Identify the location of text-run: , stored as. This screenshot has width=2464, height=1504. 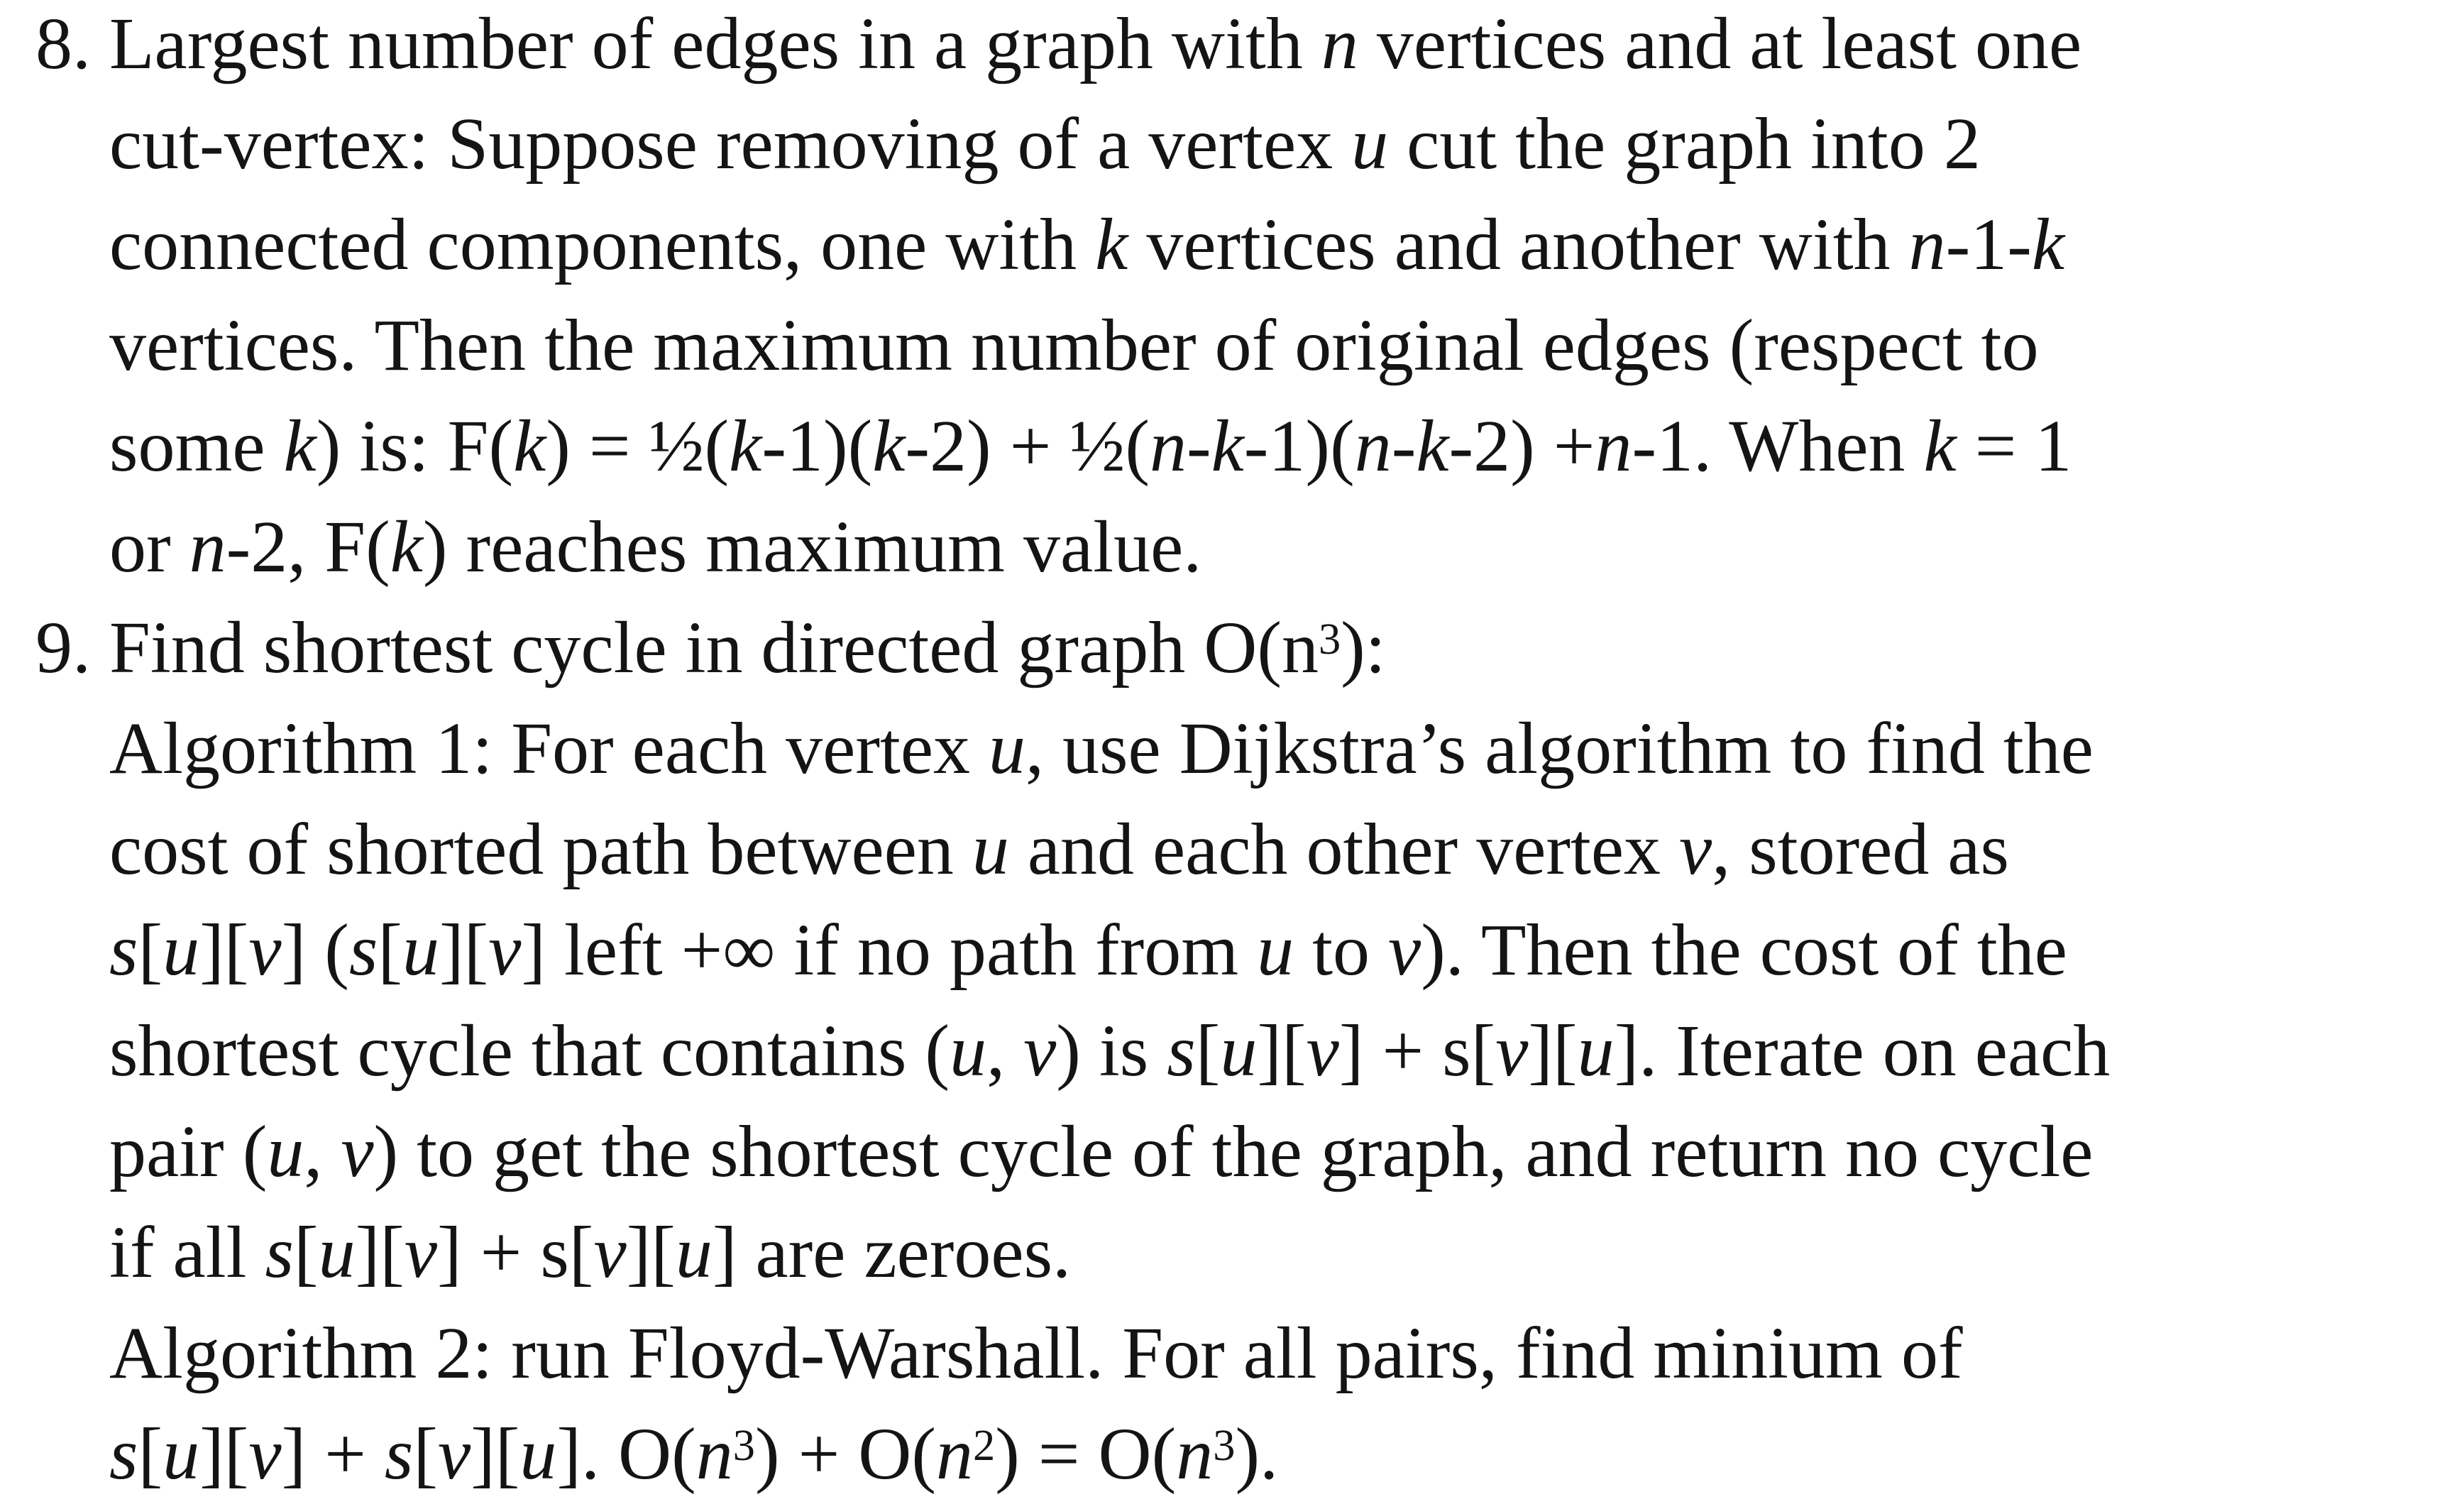
(1861, 849).